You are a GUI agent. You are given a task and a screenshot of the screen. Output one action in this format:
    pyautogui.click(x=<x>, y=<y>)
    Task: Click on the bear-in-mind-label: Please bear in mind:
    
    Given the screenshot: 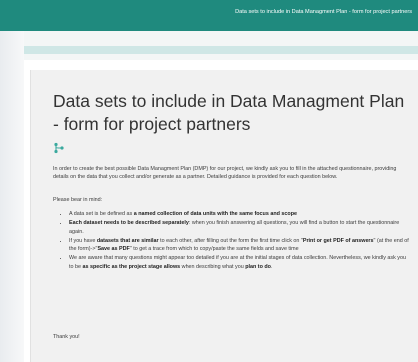 What is the action you would take?
    pyautogui.click(x=78, y=200)
    